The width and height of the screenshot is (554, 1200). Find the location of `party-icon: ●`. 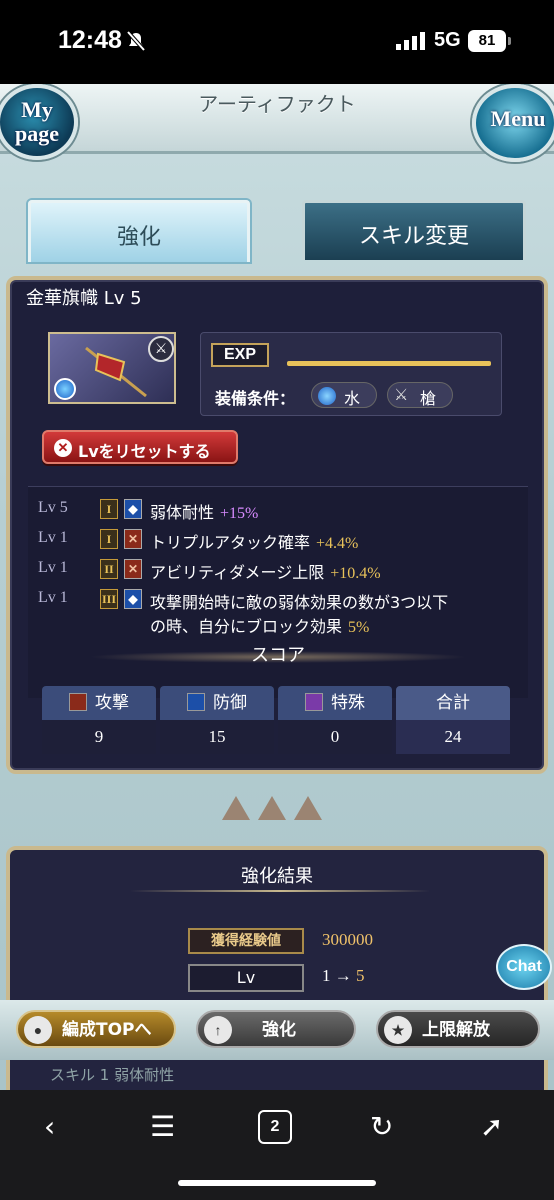

party-icon: ● is located at coordinates (38, 1030).